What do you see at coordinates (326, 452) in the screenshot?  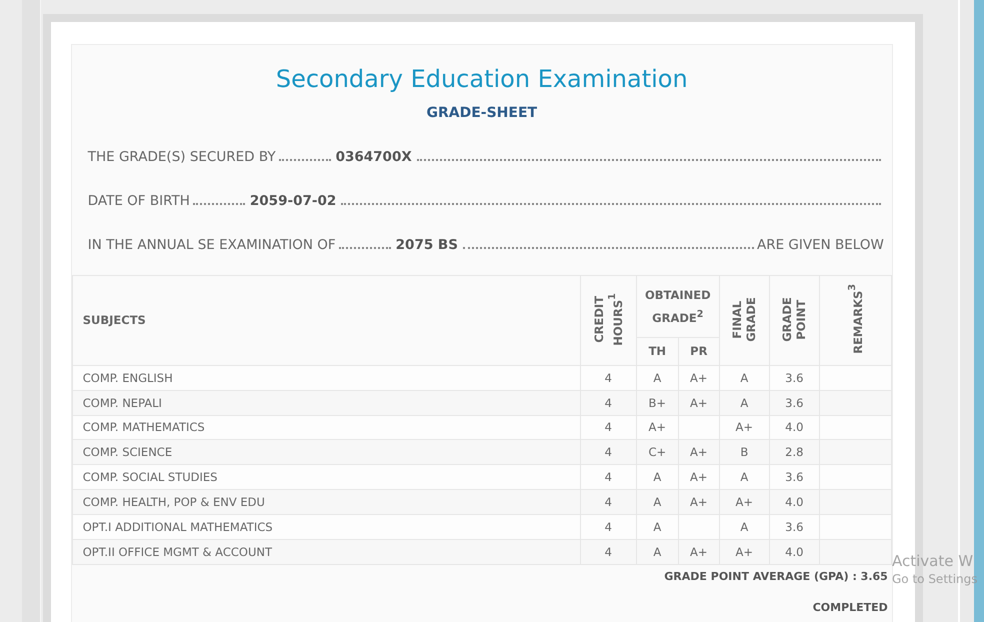 I see `table-cell: COMP. SCIENCE` at bounding box center [326, 452].